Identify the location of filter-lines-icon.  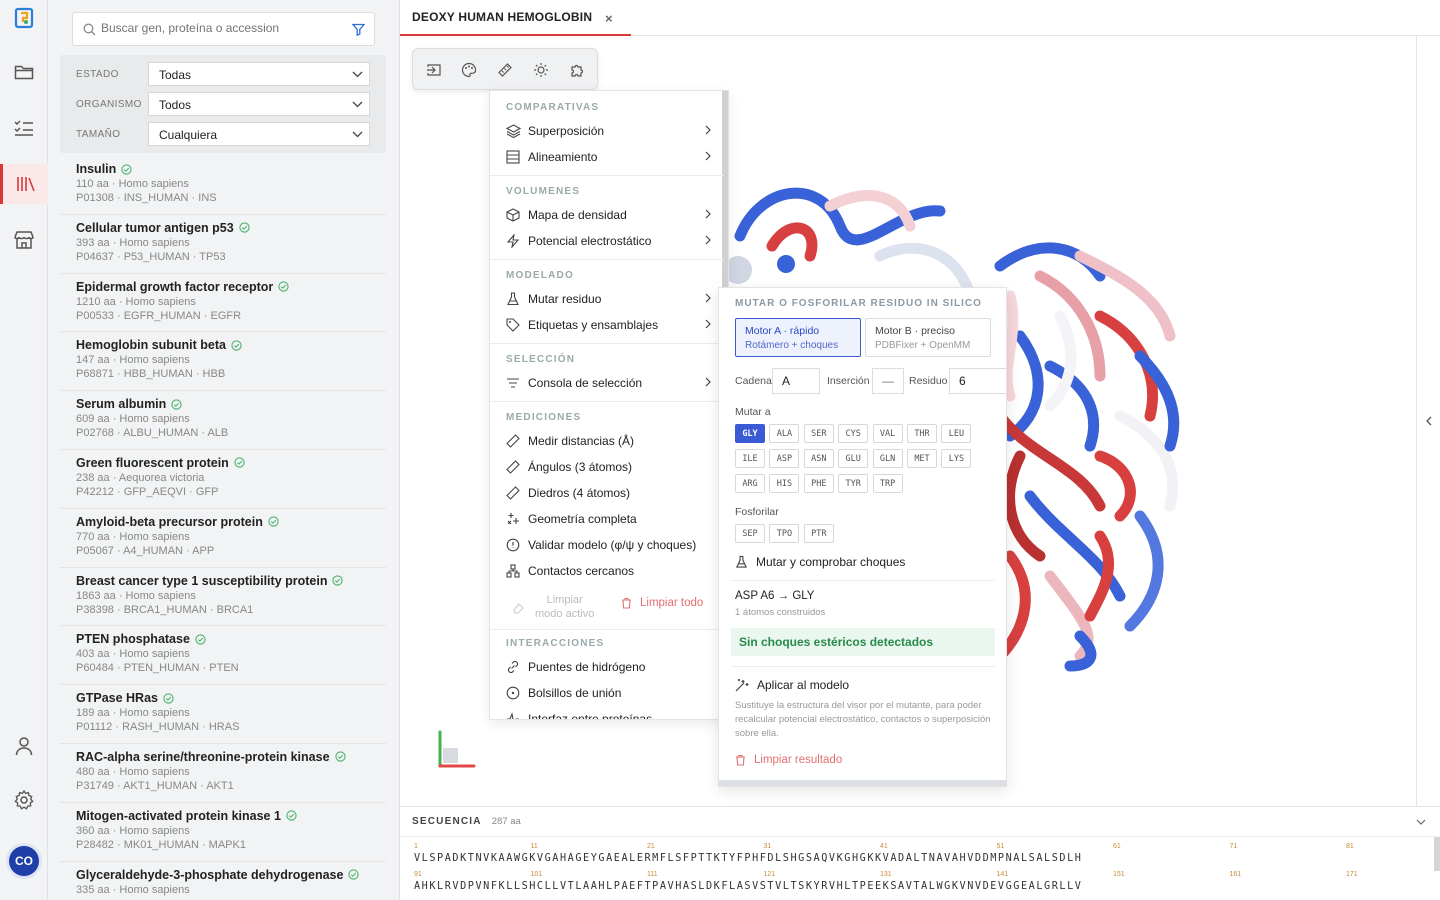
(513, 383).